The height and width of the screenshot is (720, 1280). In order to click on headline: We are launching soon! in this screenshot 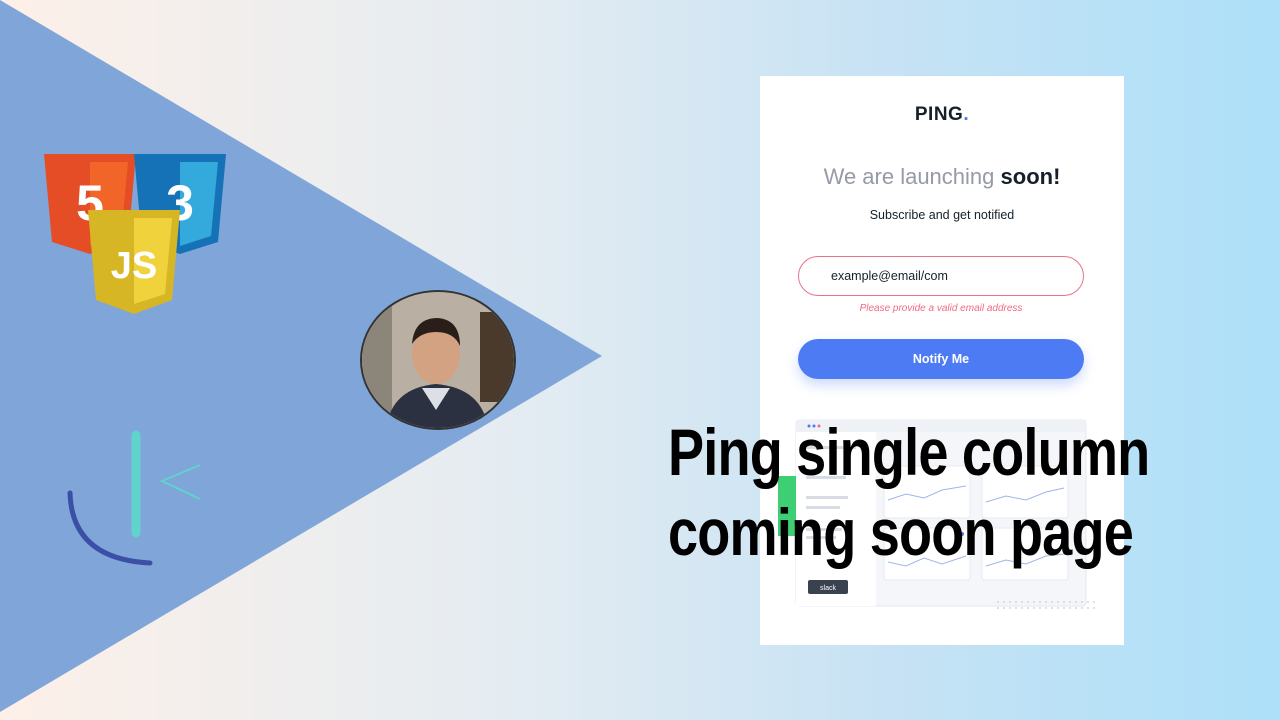, I will do `click(942, 176)`.